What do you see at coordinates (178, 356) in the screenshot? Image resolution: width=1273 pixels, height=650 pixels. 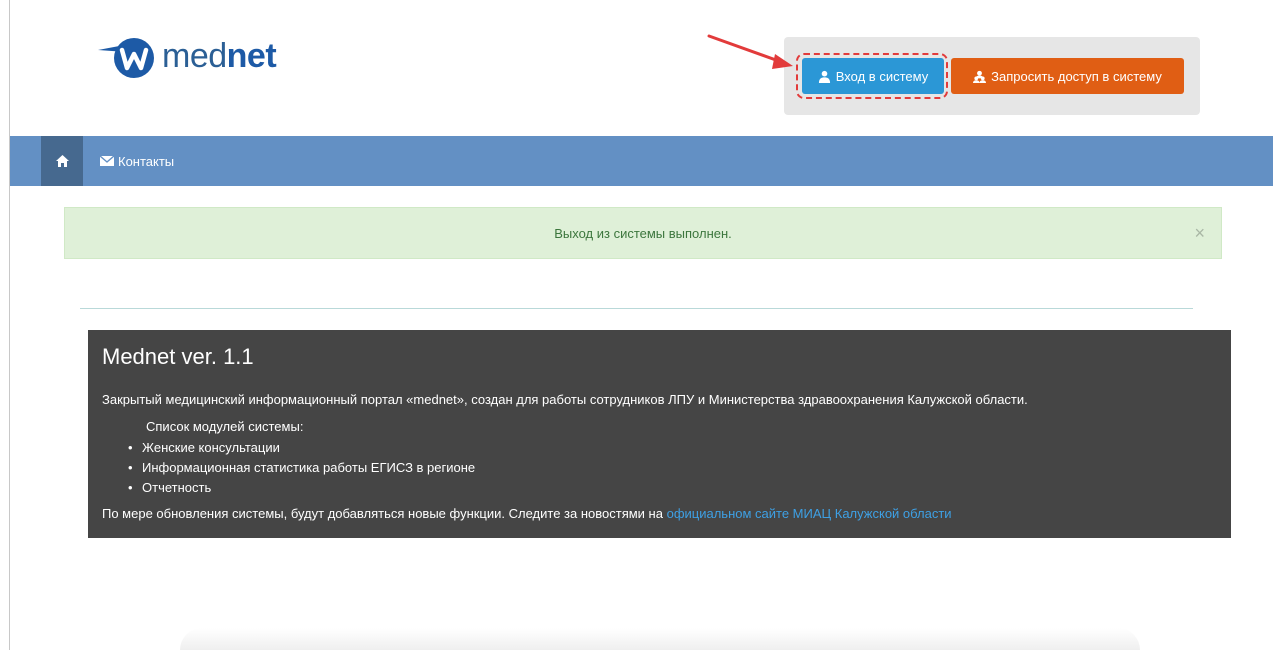 I see `info-title: Mednet ver. 1.1` at bounding box center [178, 356].